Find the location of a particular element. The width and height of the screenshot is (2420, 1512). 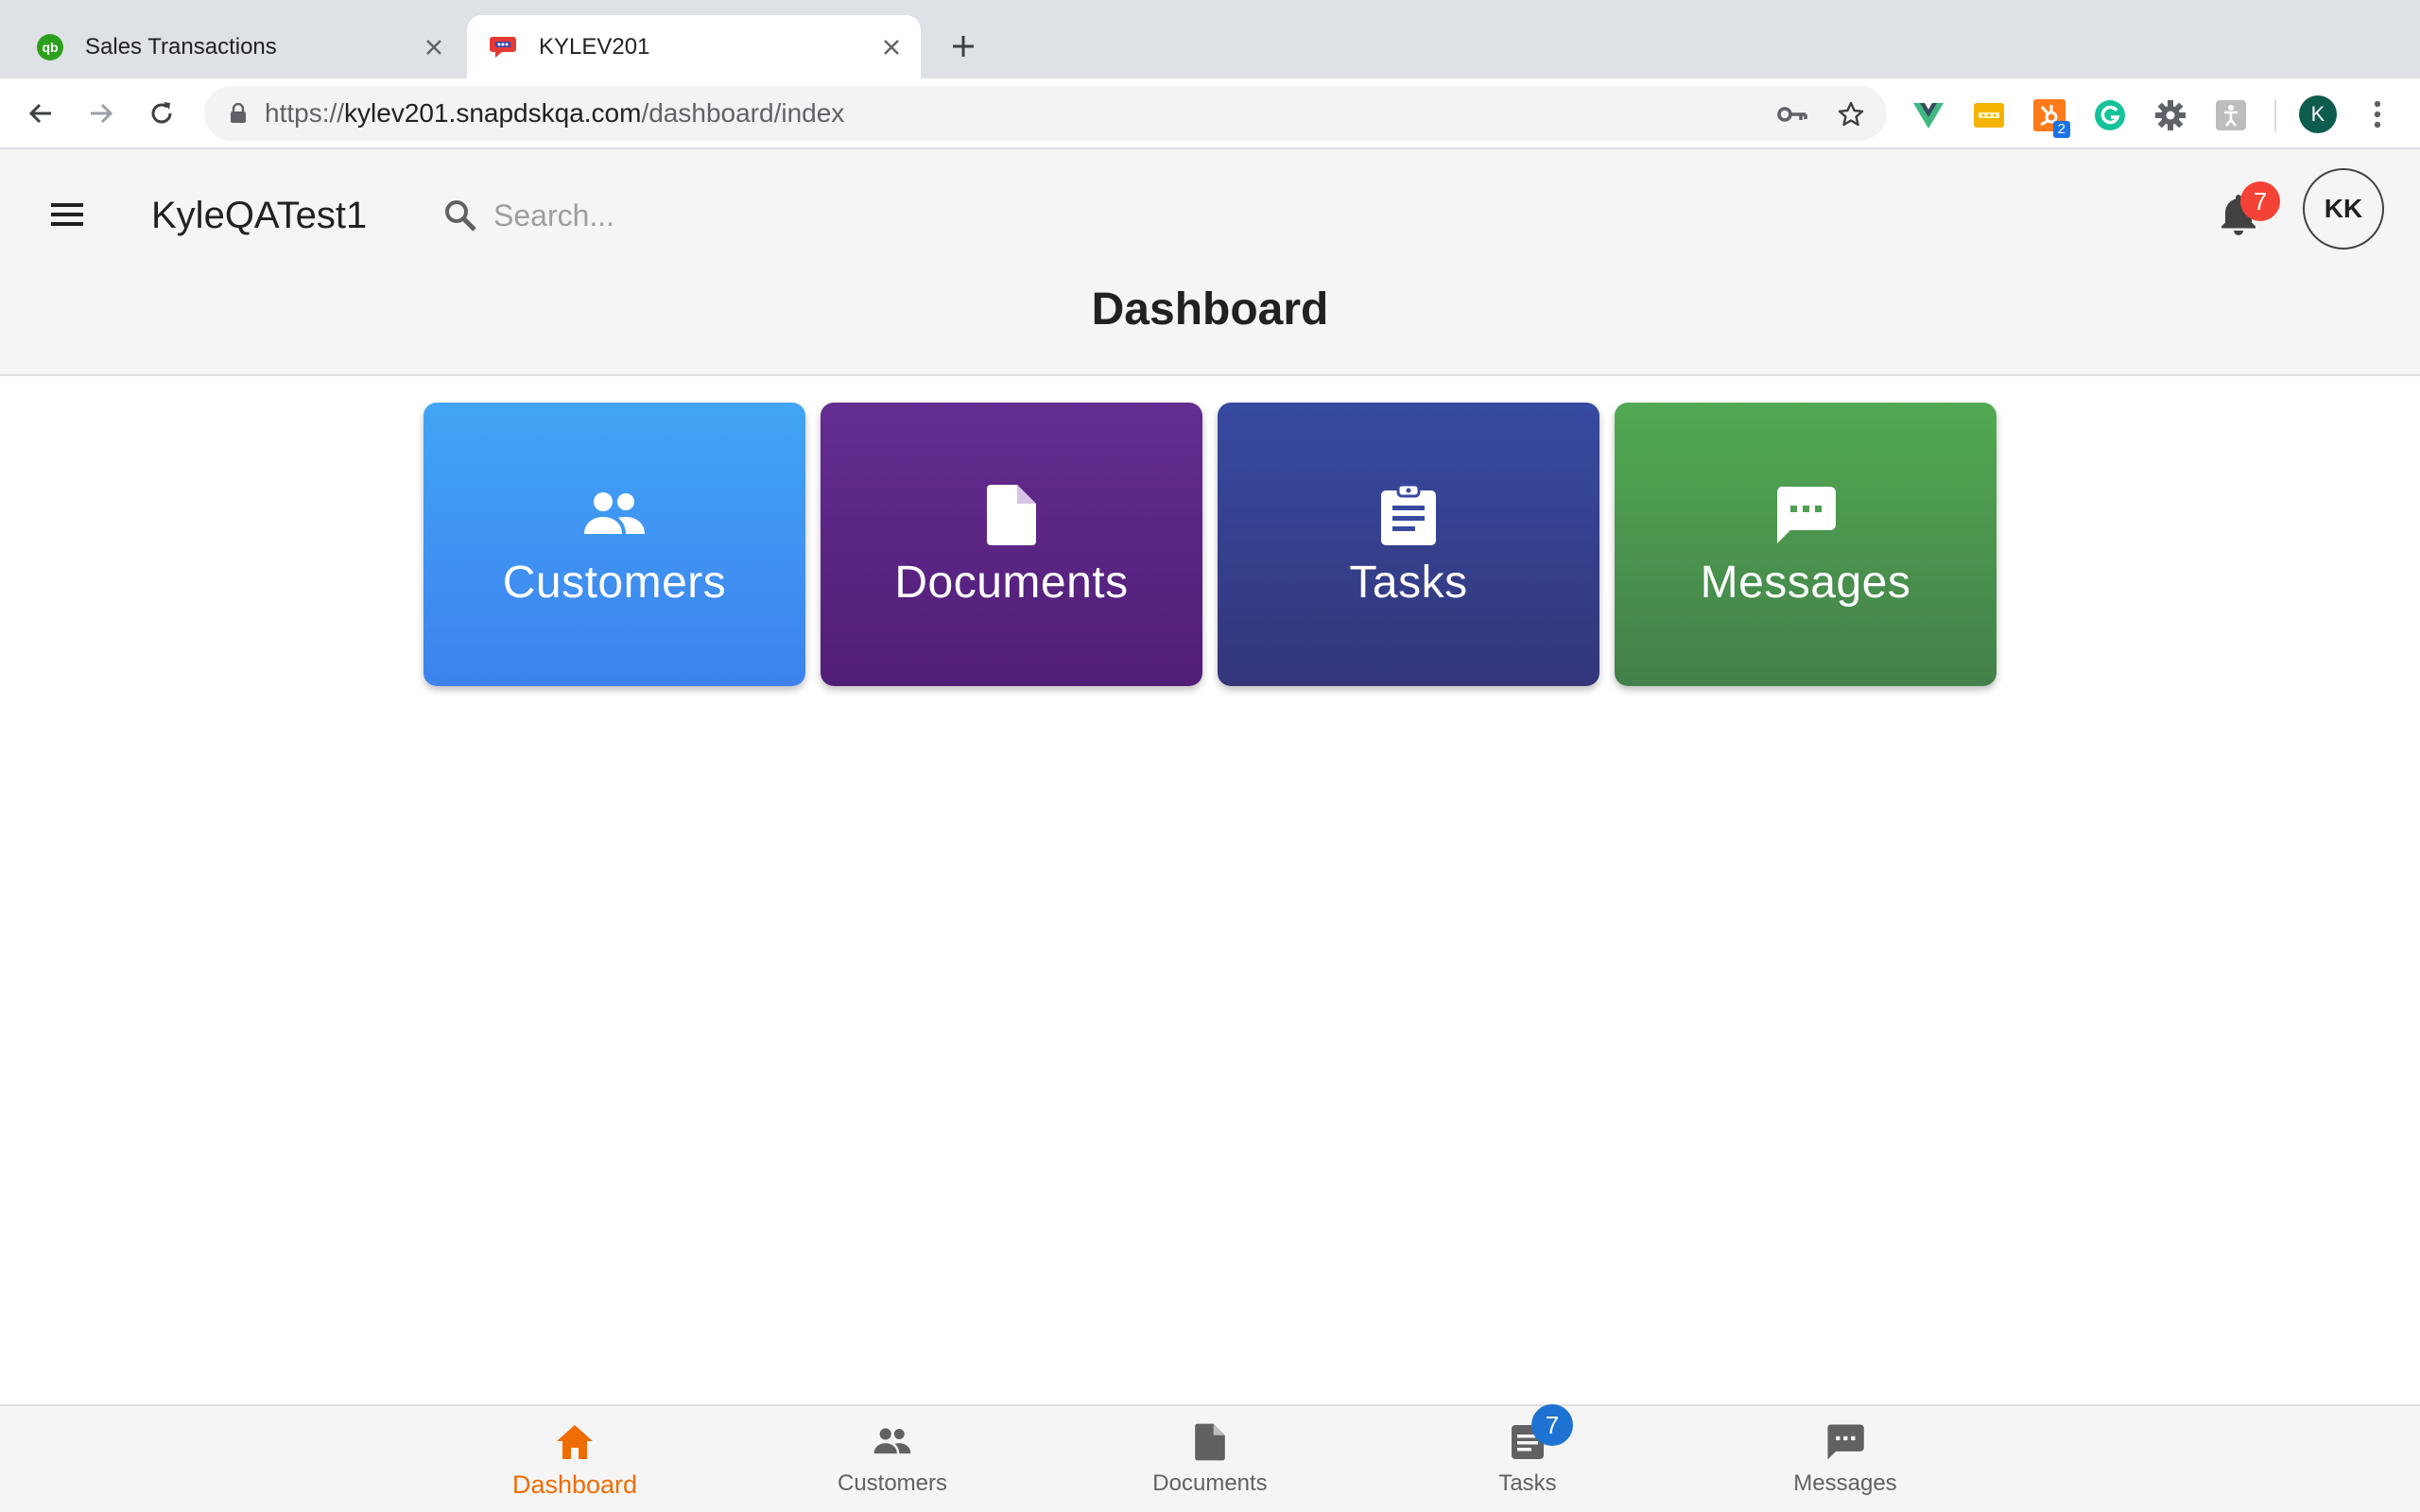

svg-text: qb is located at coordinates (50, 47).